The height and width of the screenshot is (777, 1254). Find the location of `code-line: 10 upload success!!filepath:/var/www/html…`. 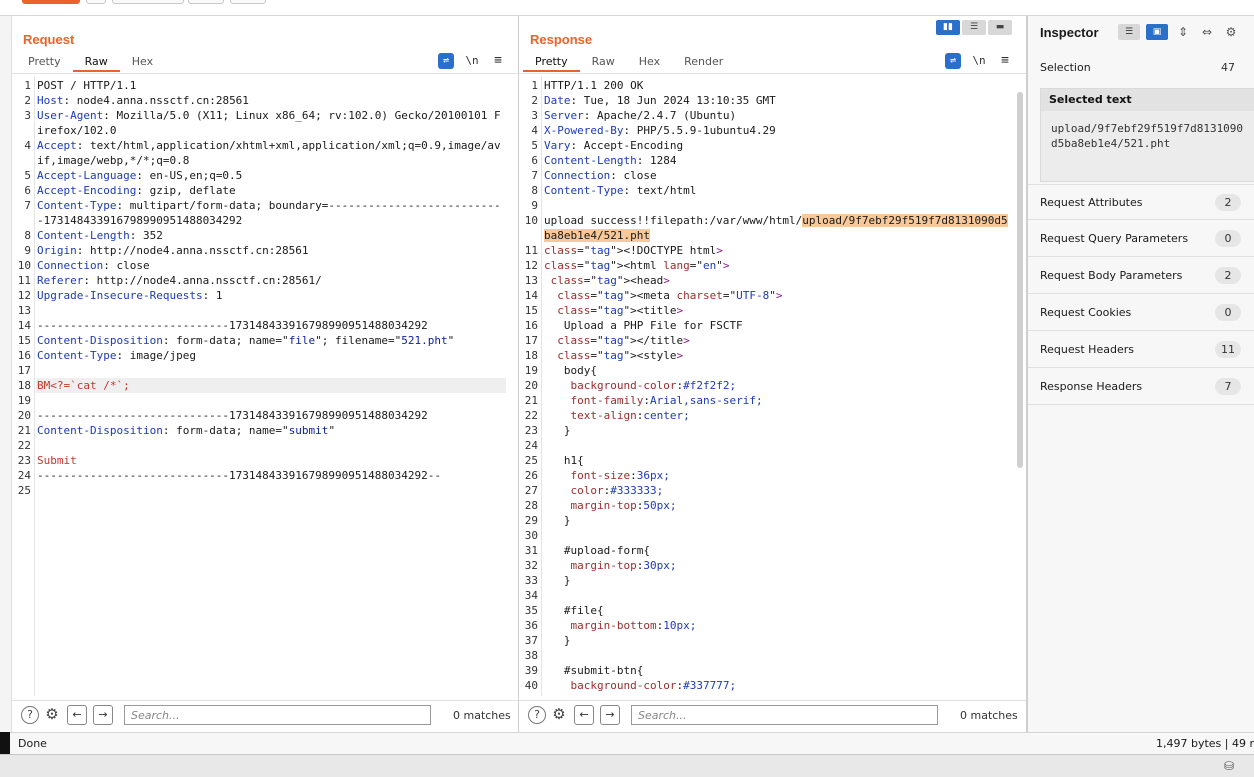

code-line: 10 upload success!!filepath:/var/www/html… is located at coordinates (769, 228).